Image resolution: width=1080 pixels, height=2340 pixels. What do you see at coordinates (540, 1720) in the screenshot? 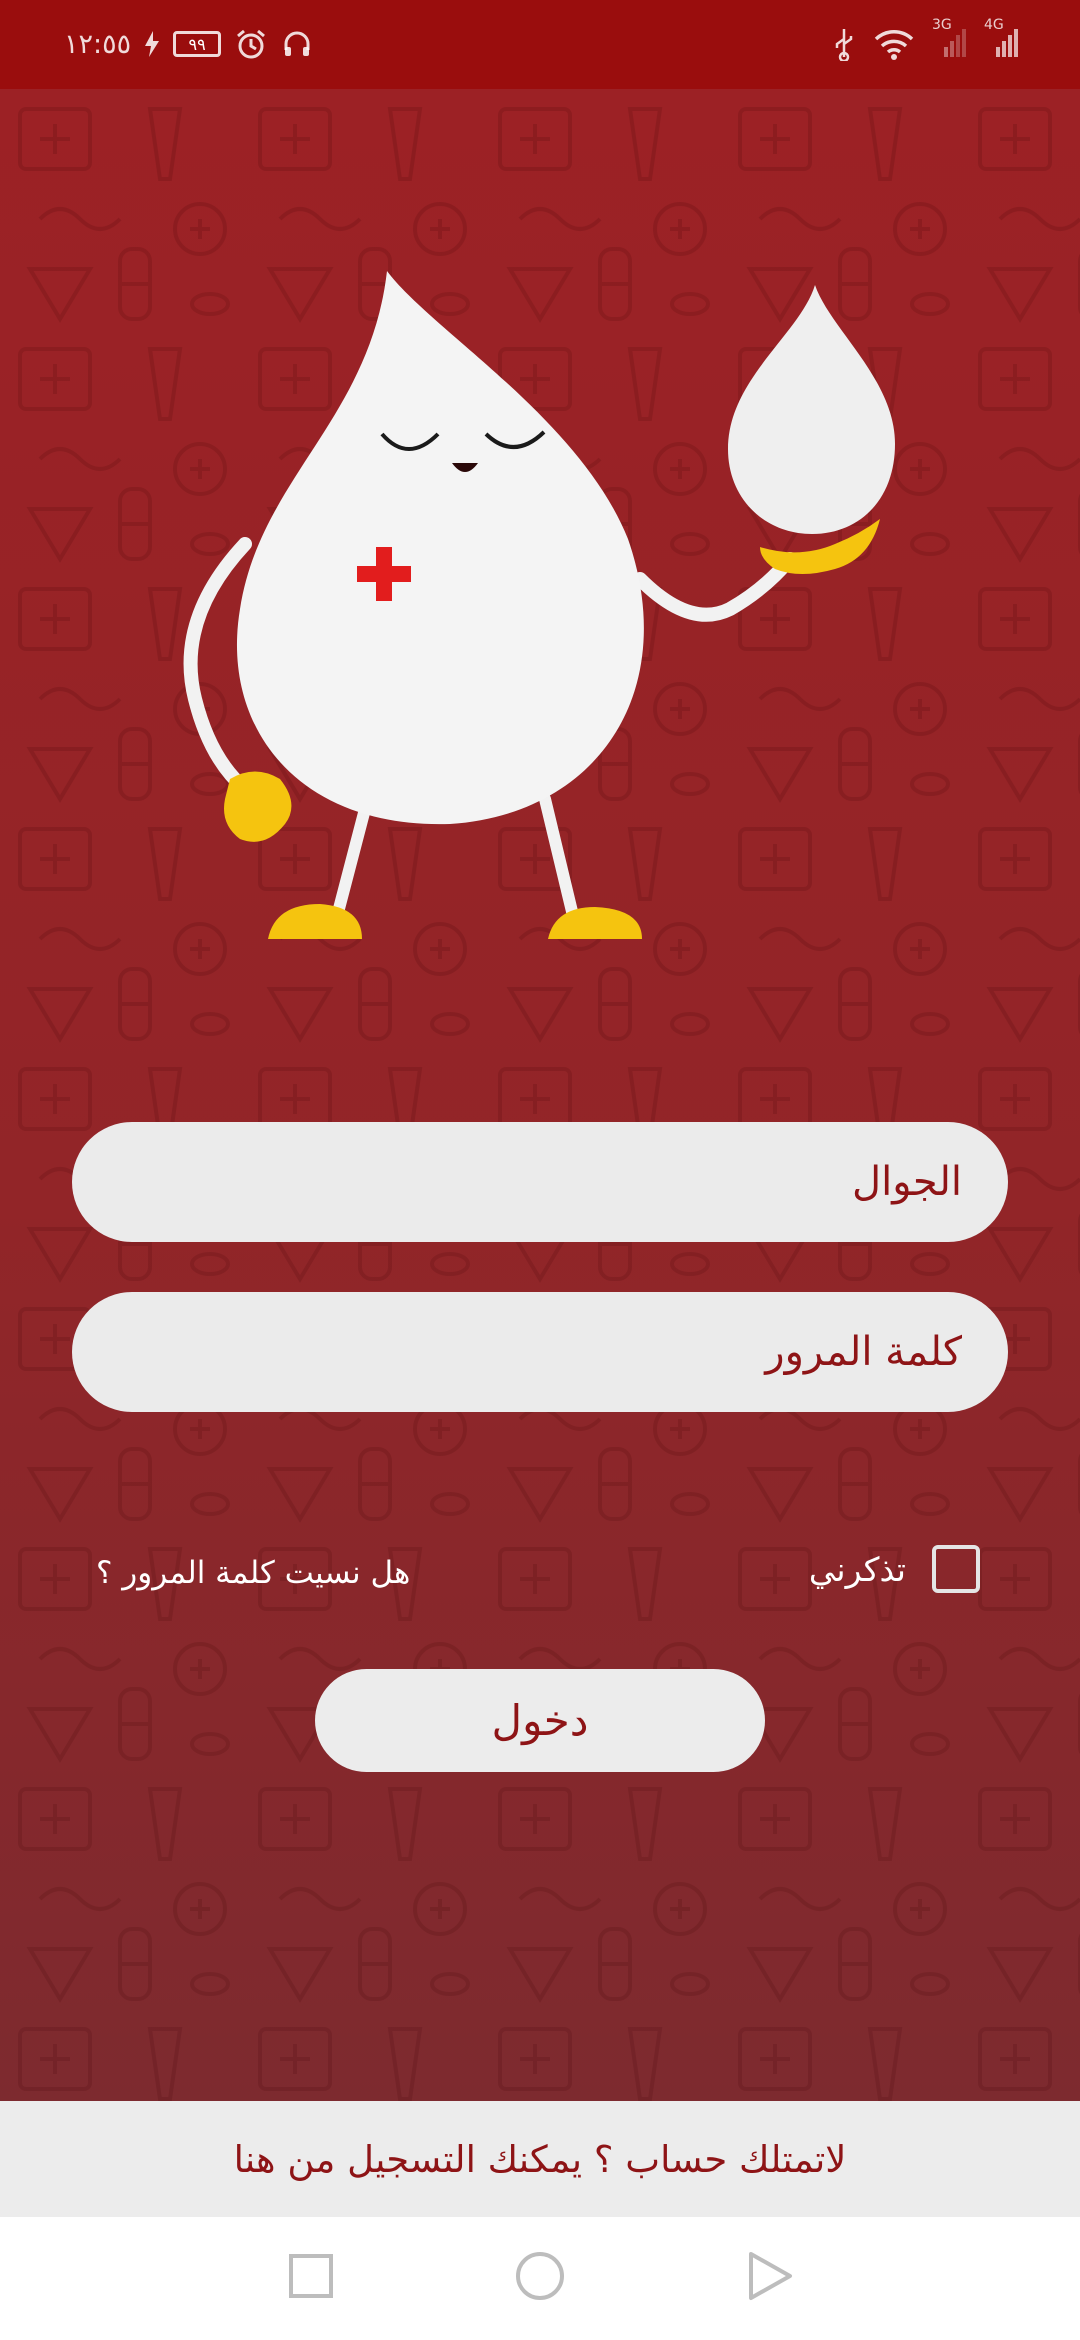
I see `login-button: دخول` at bounding box center [540, 1720].